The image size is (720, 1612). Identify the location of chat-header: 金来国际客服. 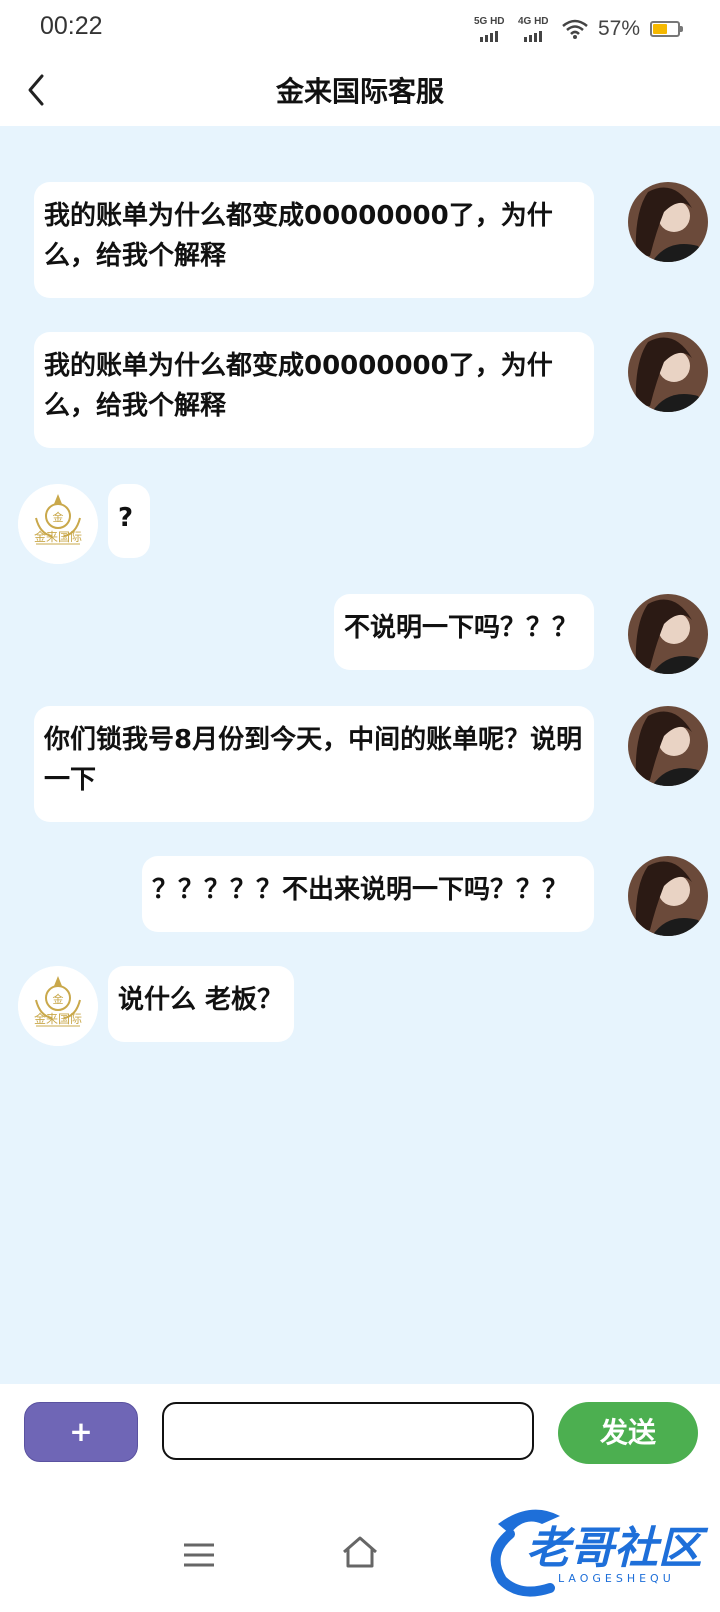
(360, 91).